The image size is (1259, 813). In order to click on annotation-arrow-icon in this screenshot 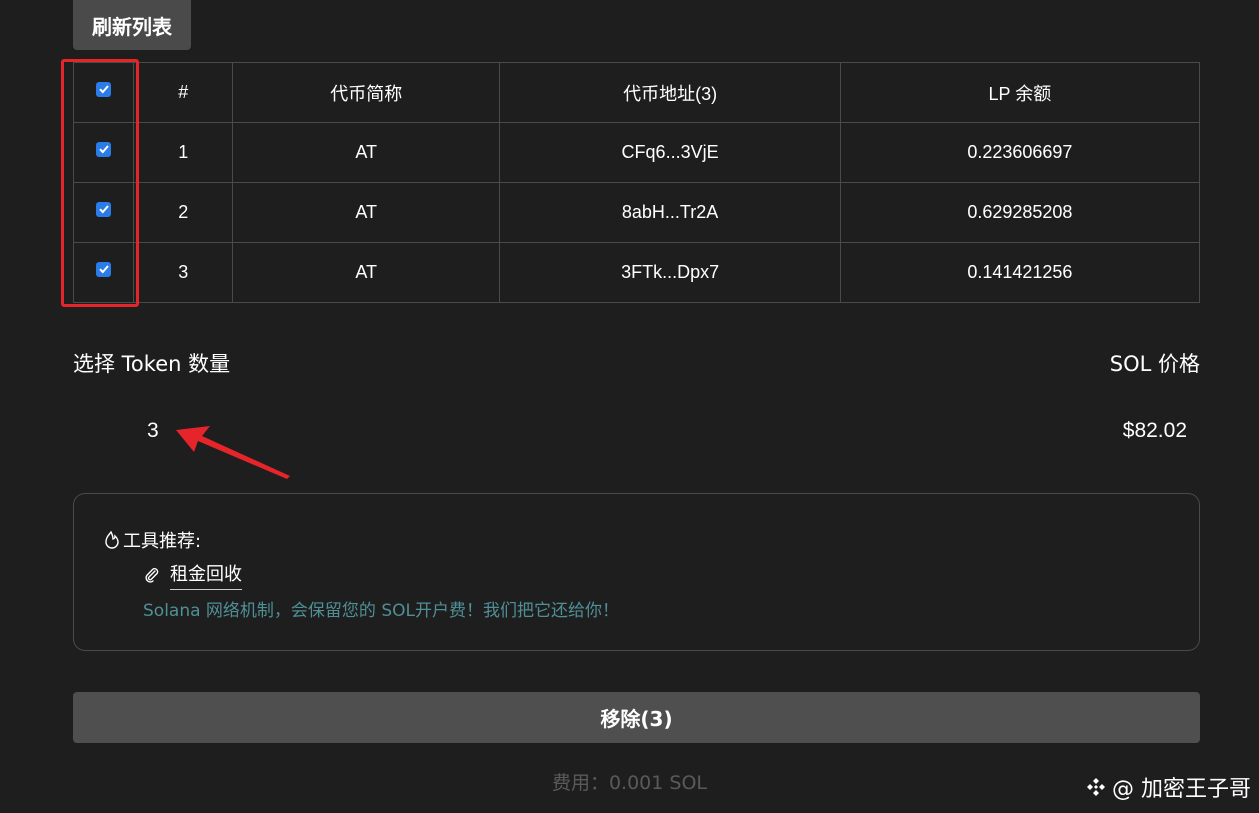, I will do `click(233, 452)`.